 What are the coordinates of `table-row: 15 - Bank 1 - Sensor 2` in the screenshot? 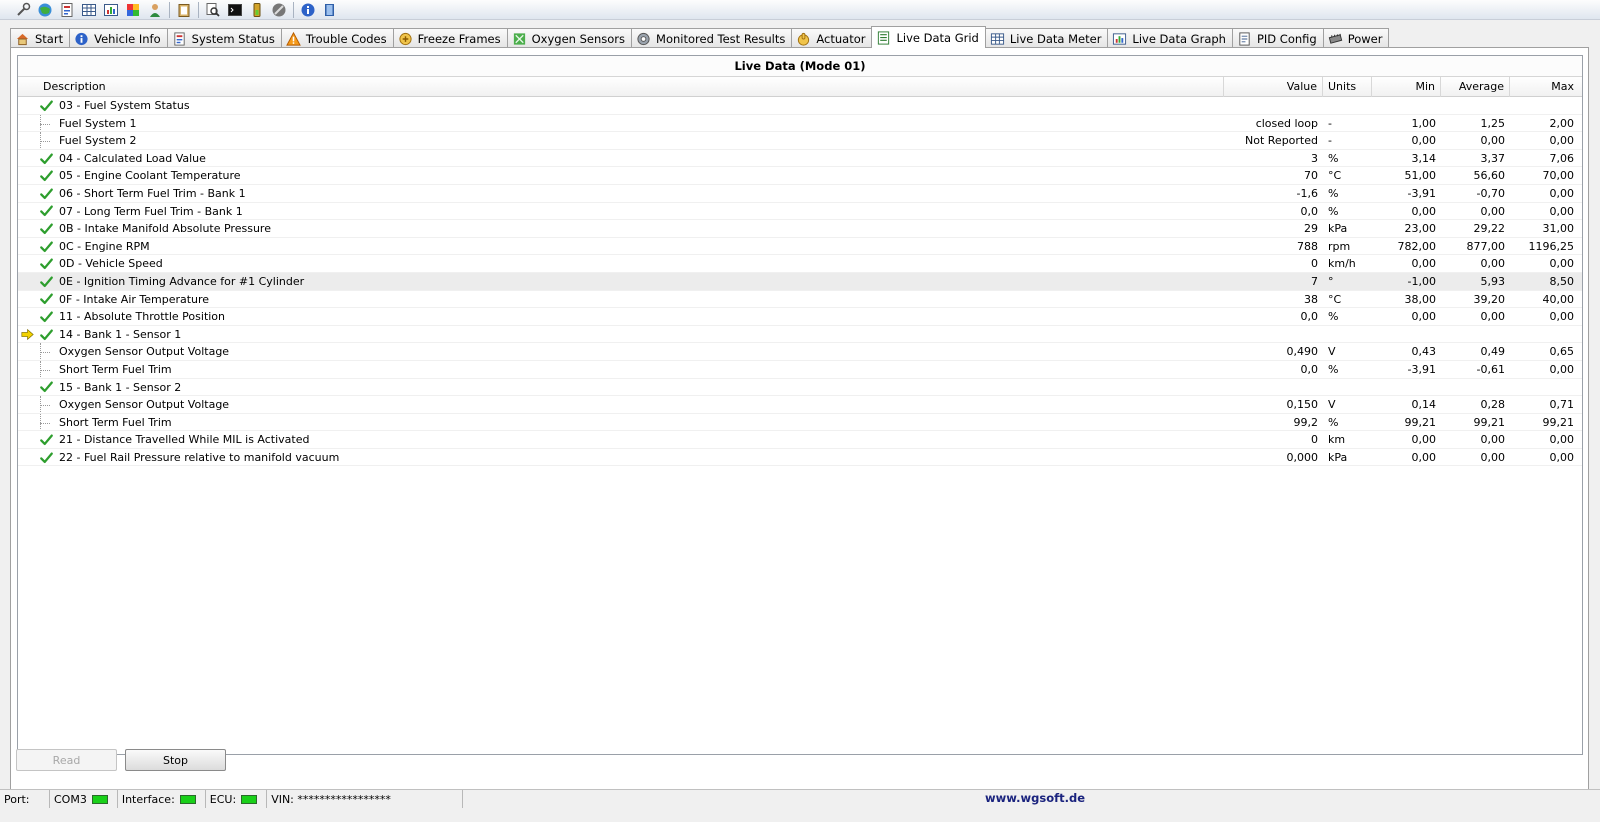 It's located at (800, 388).